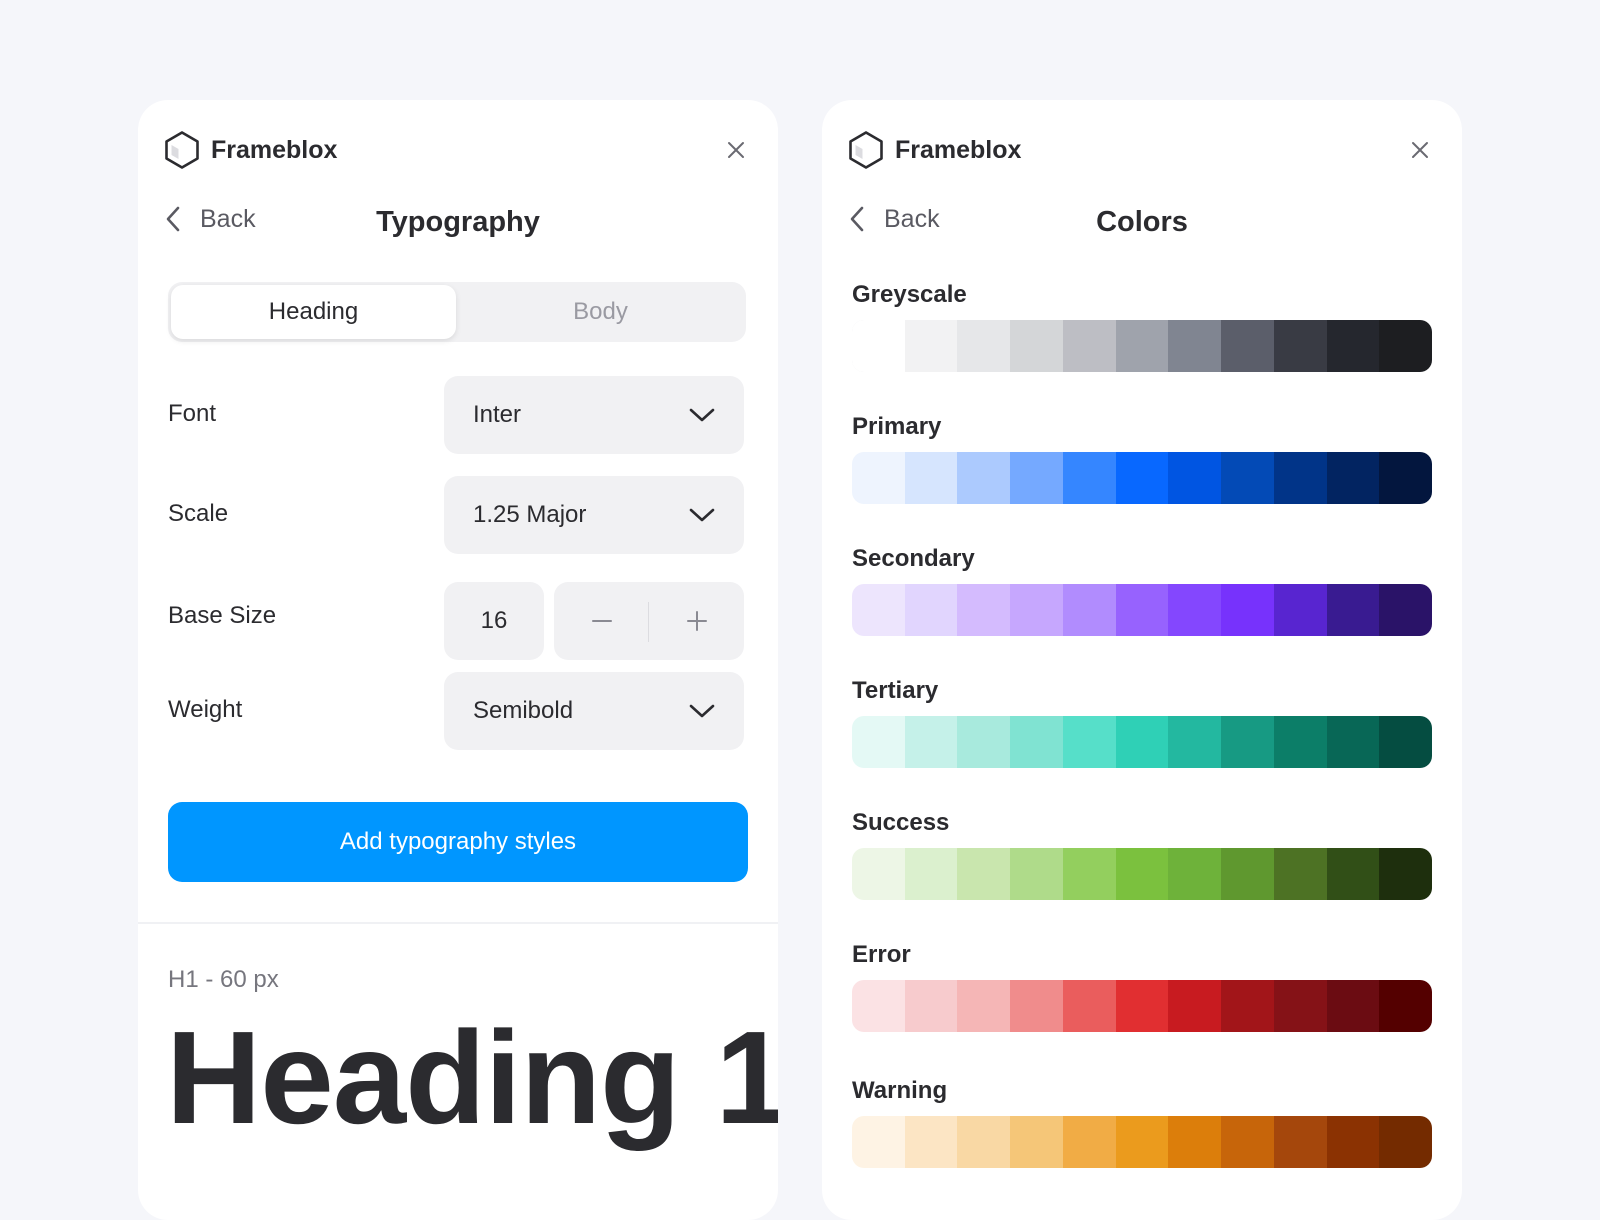  What do you see at coordinates (909, 294) in the screenshot?
I see `palette-label: Greyscale` at bounding box center [909, 294].